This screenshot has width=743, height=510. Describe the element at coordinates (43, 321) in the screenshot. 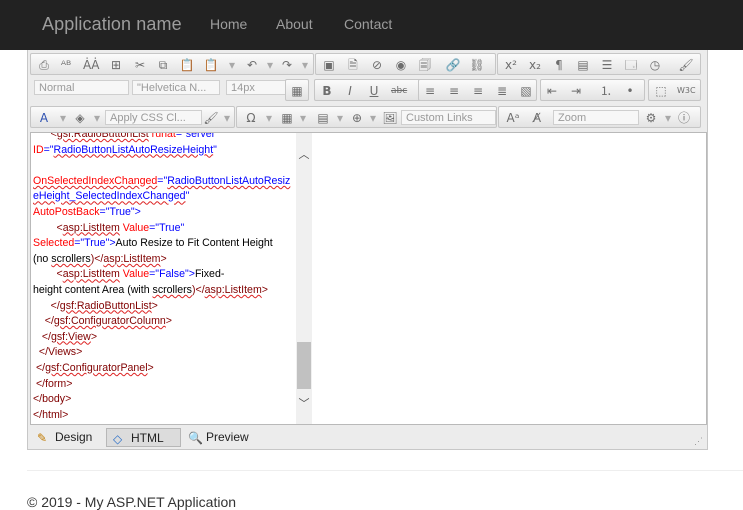

I see `code-token: </` at that location.